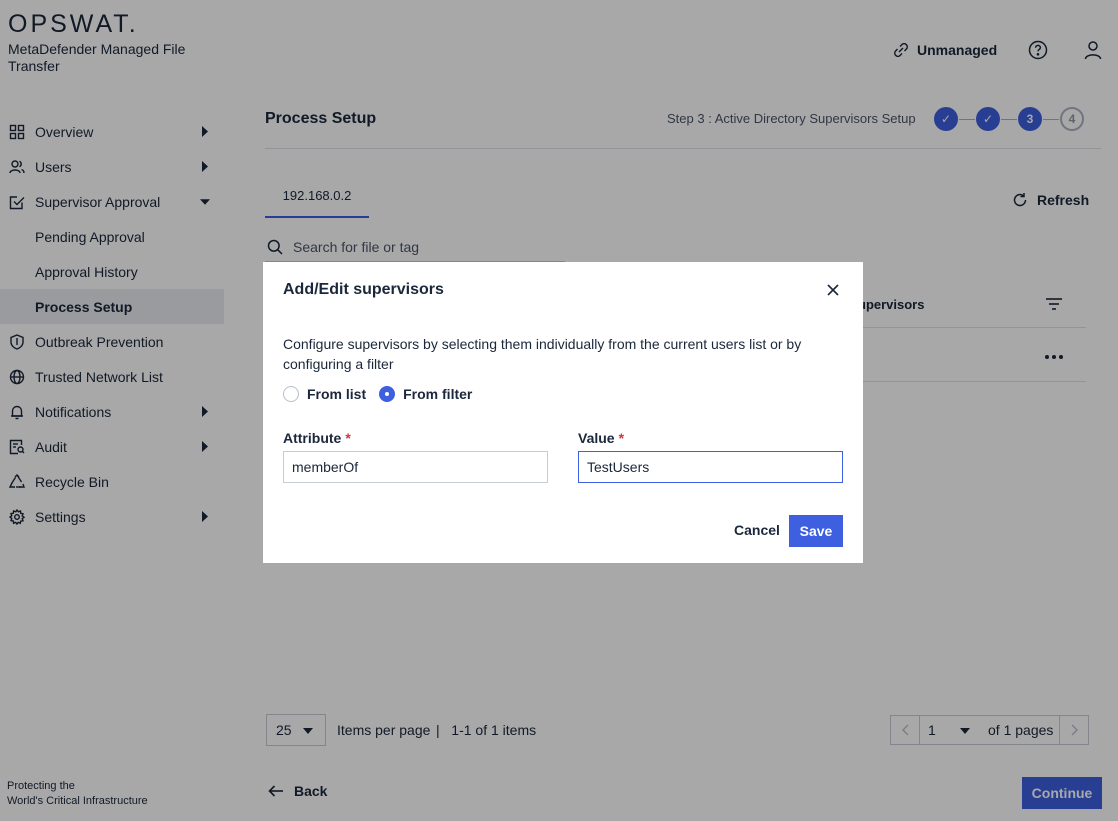 This screenshot has height=821, width=1118. What do you see at coordinates (291, 394) in the screenshot?
I see `from-list-radio` at bounding box center [291, 394].